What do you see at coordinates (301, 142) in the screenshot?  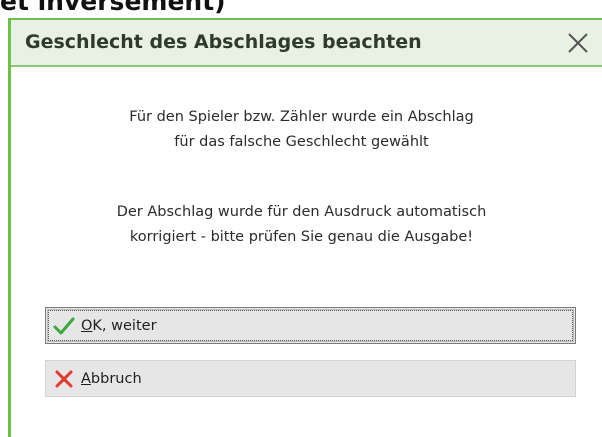 I see `message-line: für das falsche Geschlecht gewählt` at bounding box center [301, 142].